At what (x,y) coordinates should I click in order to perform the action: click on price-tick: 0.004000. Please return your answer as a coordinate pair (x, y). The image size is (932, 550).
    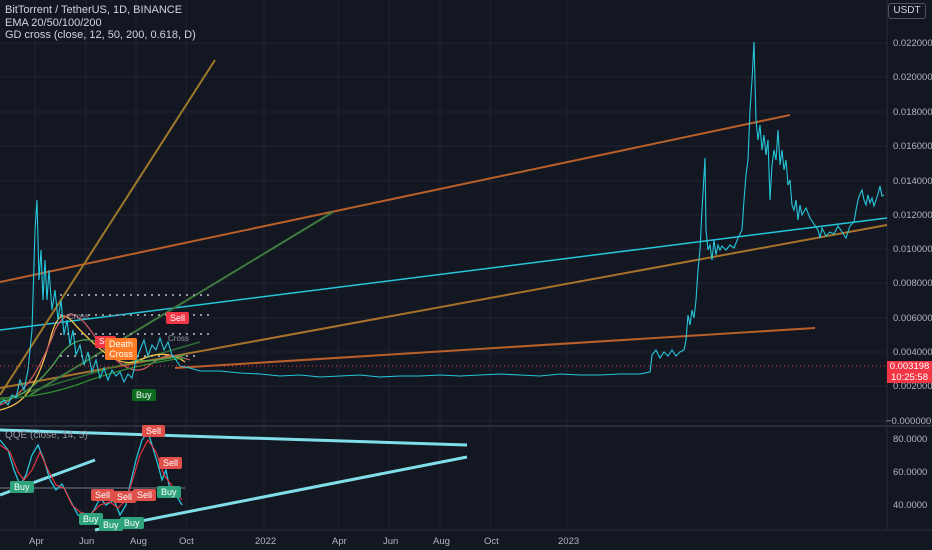
    Looking at the image, I should click on (912, 352).